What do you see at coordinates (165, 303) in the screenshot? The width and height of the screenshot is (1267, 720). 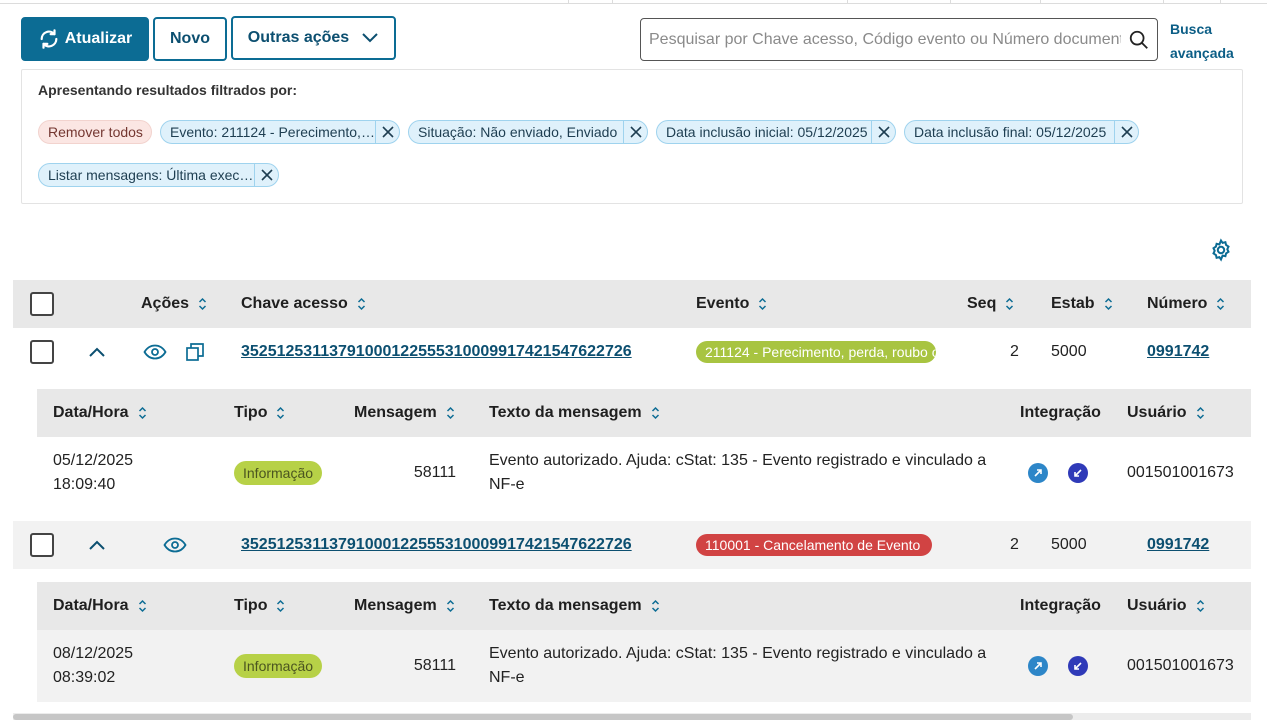 I see `column-label: Ações` at bounding box center [165, 303].